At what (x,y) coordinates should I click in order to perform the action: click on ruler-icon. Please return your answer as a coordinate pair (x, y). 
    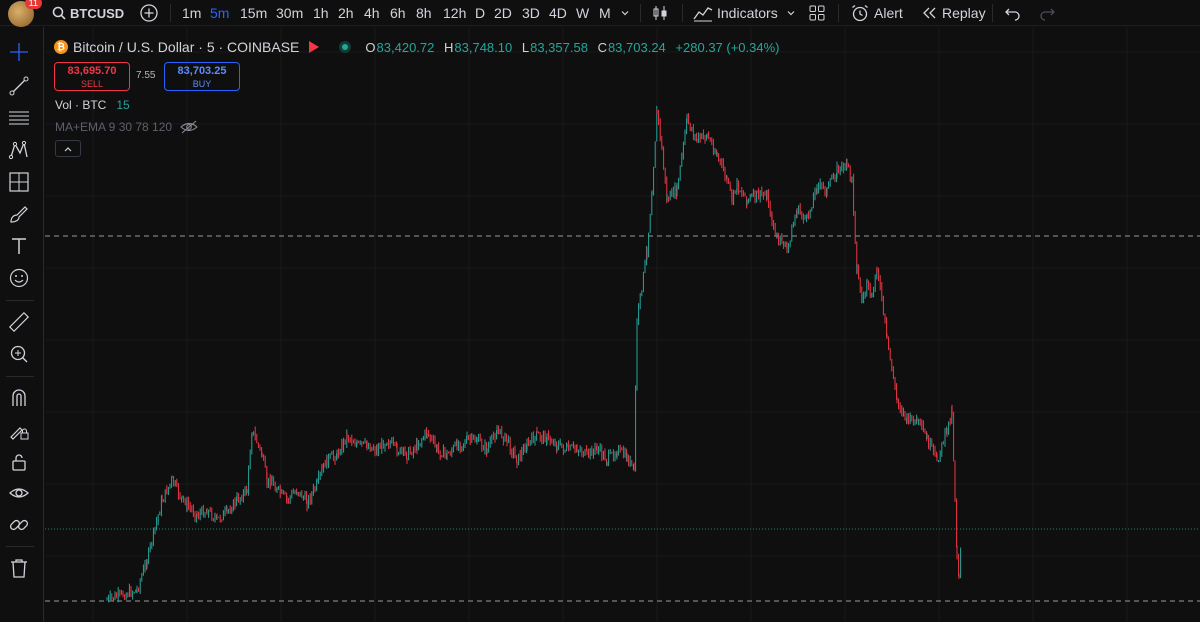
    Looking at the image, I should click on (19, 322).